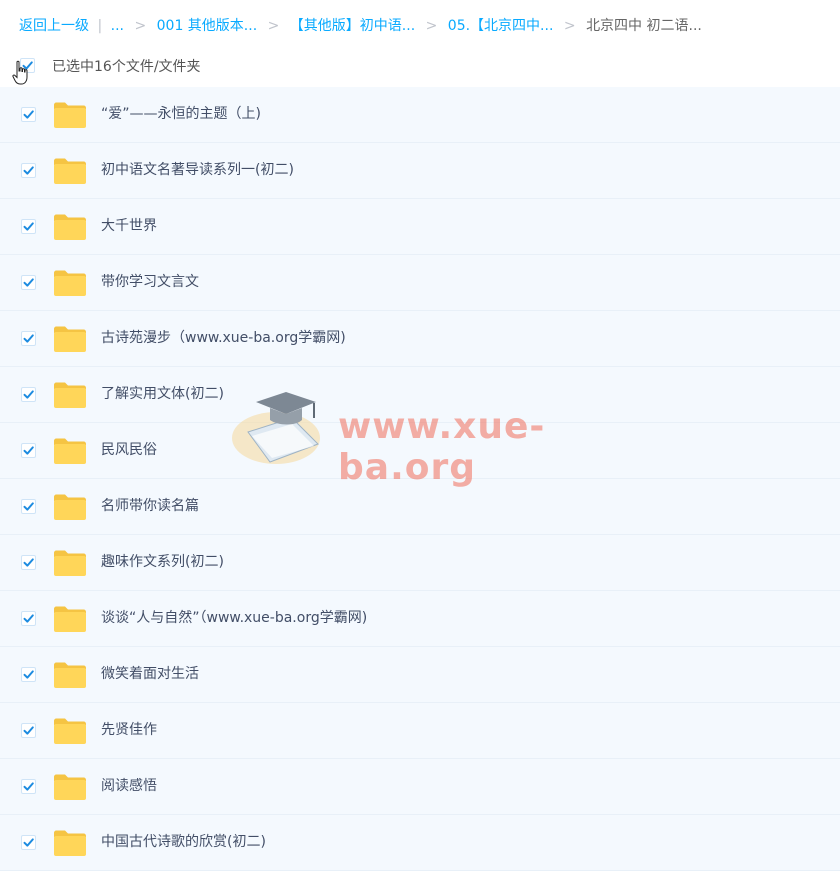 Image resolution: width=840 pixels, height=871 pixels. I want to click on file-name: 趣味作文系列(初二), so click(162, 562).